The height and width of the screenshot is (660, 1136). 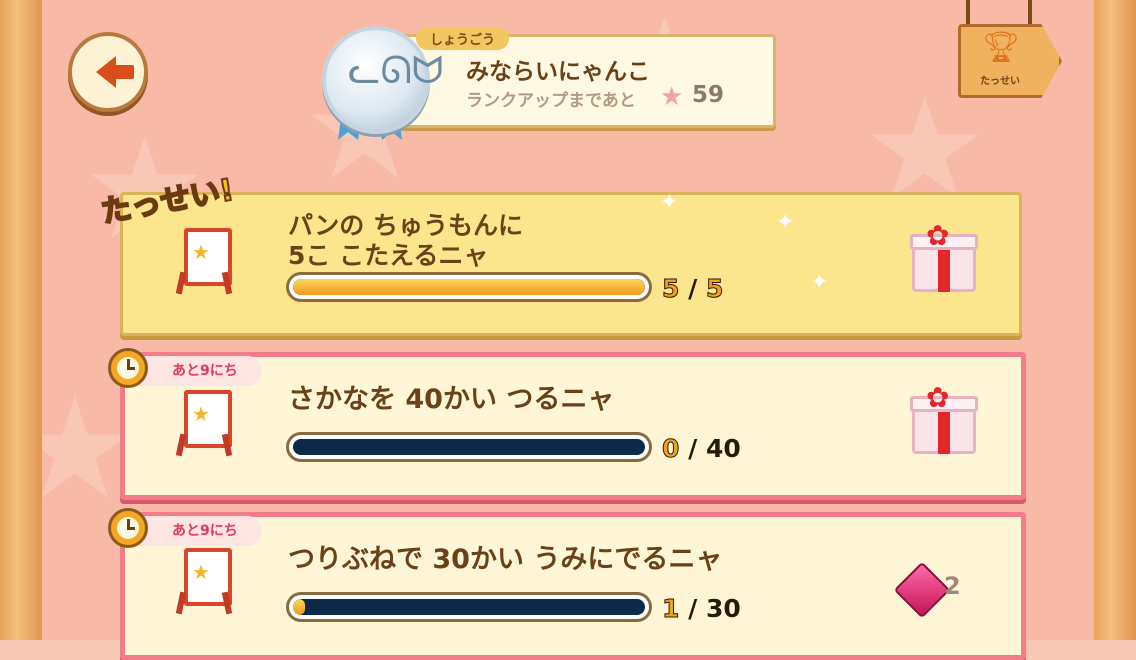 What do you see at coordinates (388, 255) in the screenshot?
I see `quest-1-line-2: 5こ こたえるニャ` at bounding box center [388, 255].